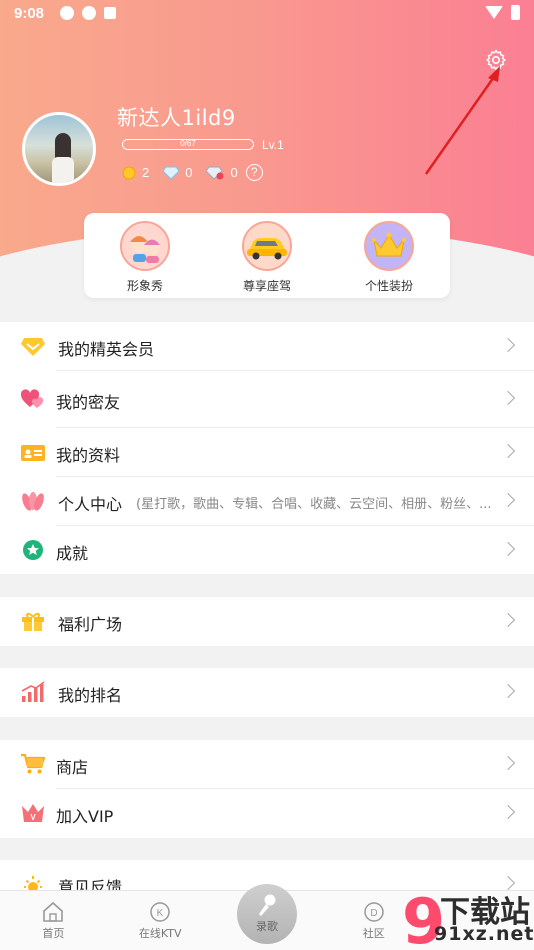 The width and height of the screenshot is (534, 950). I want to click on menu-label: 我的资料, so click(88, 455).